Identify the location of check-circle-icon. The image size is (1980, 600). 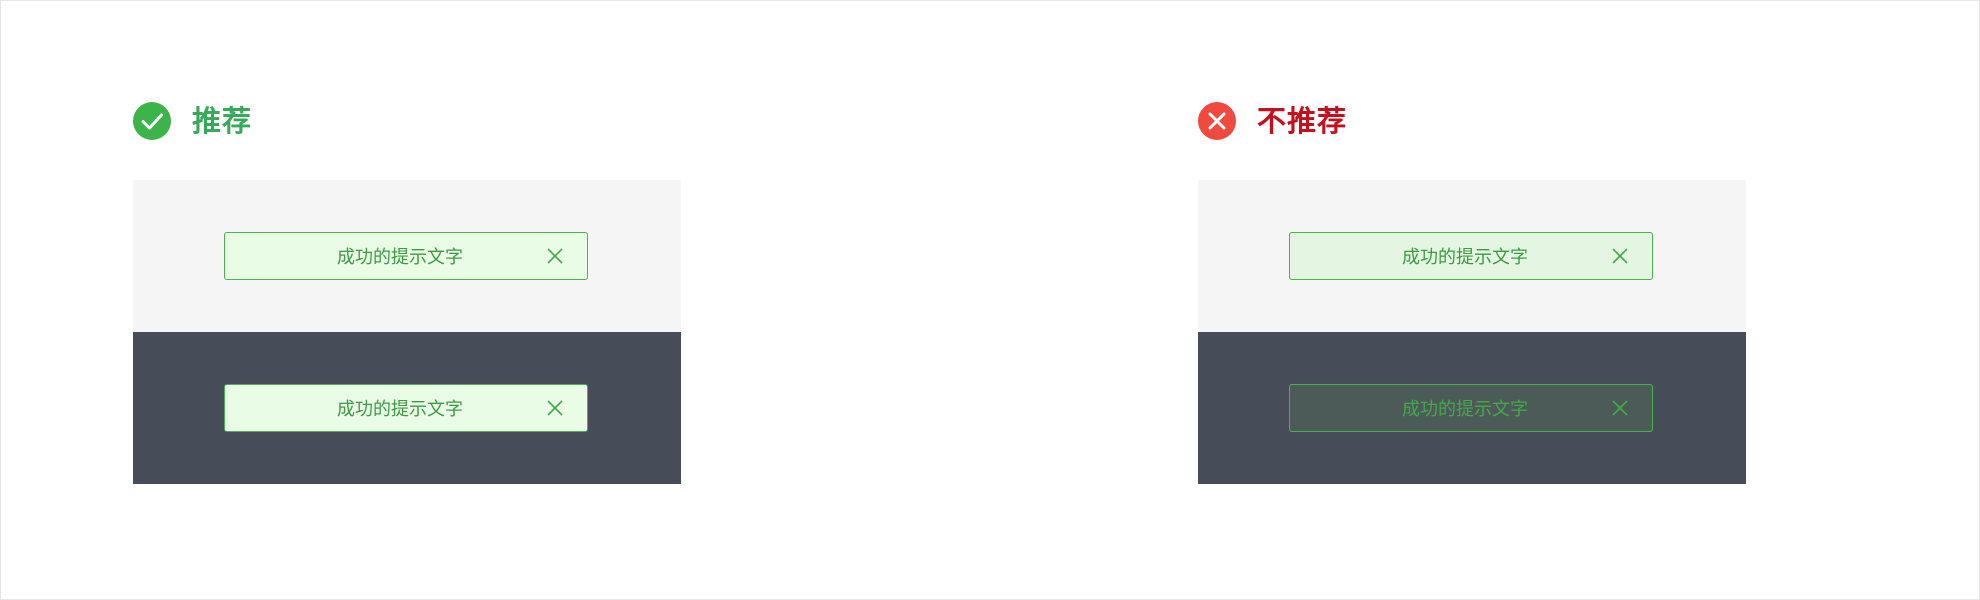
(152, 121).